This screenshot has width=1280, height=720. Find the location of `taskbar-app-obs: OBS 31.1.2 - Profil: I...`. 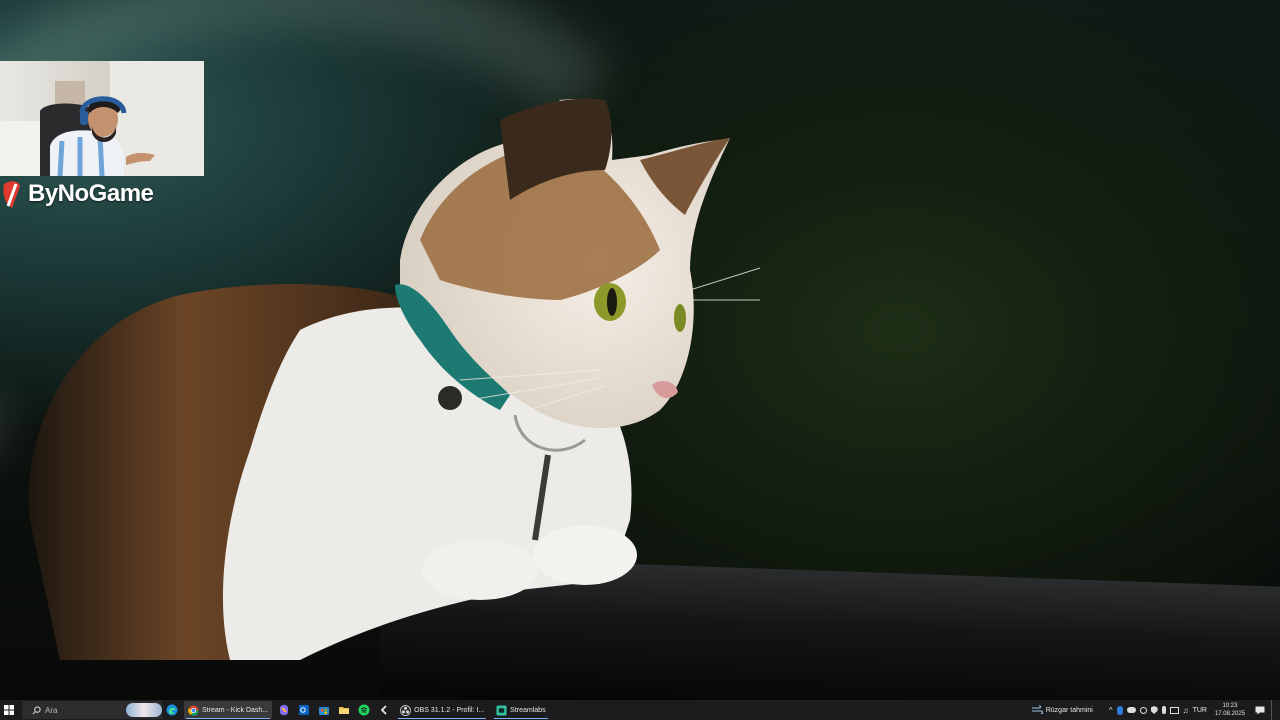

taskbar-app-obs: OBS 31.1.2 - Profil: I... is located at coordinates (442, 710).